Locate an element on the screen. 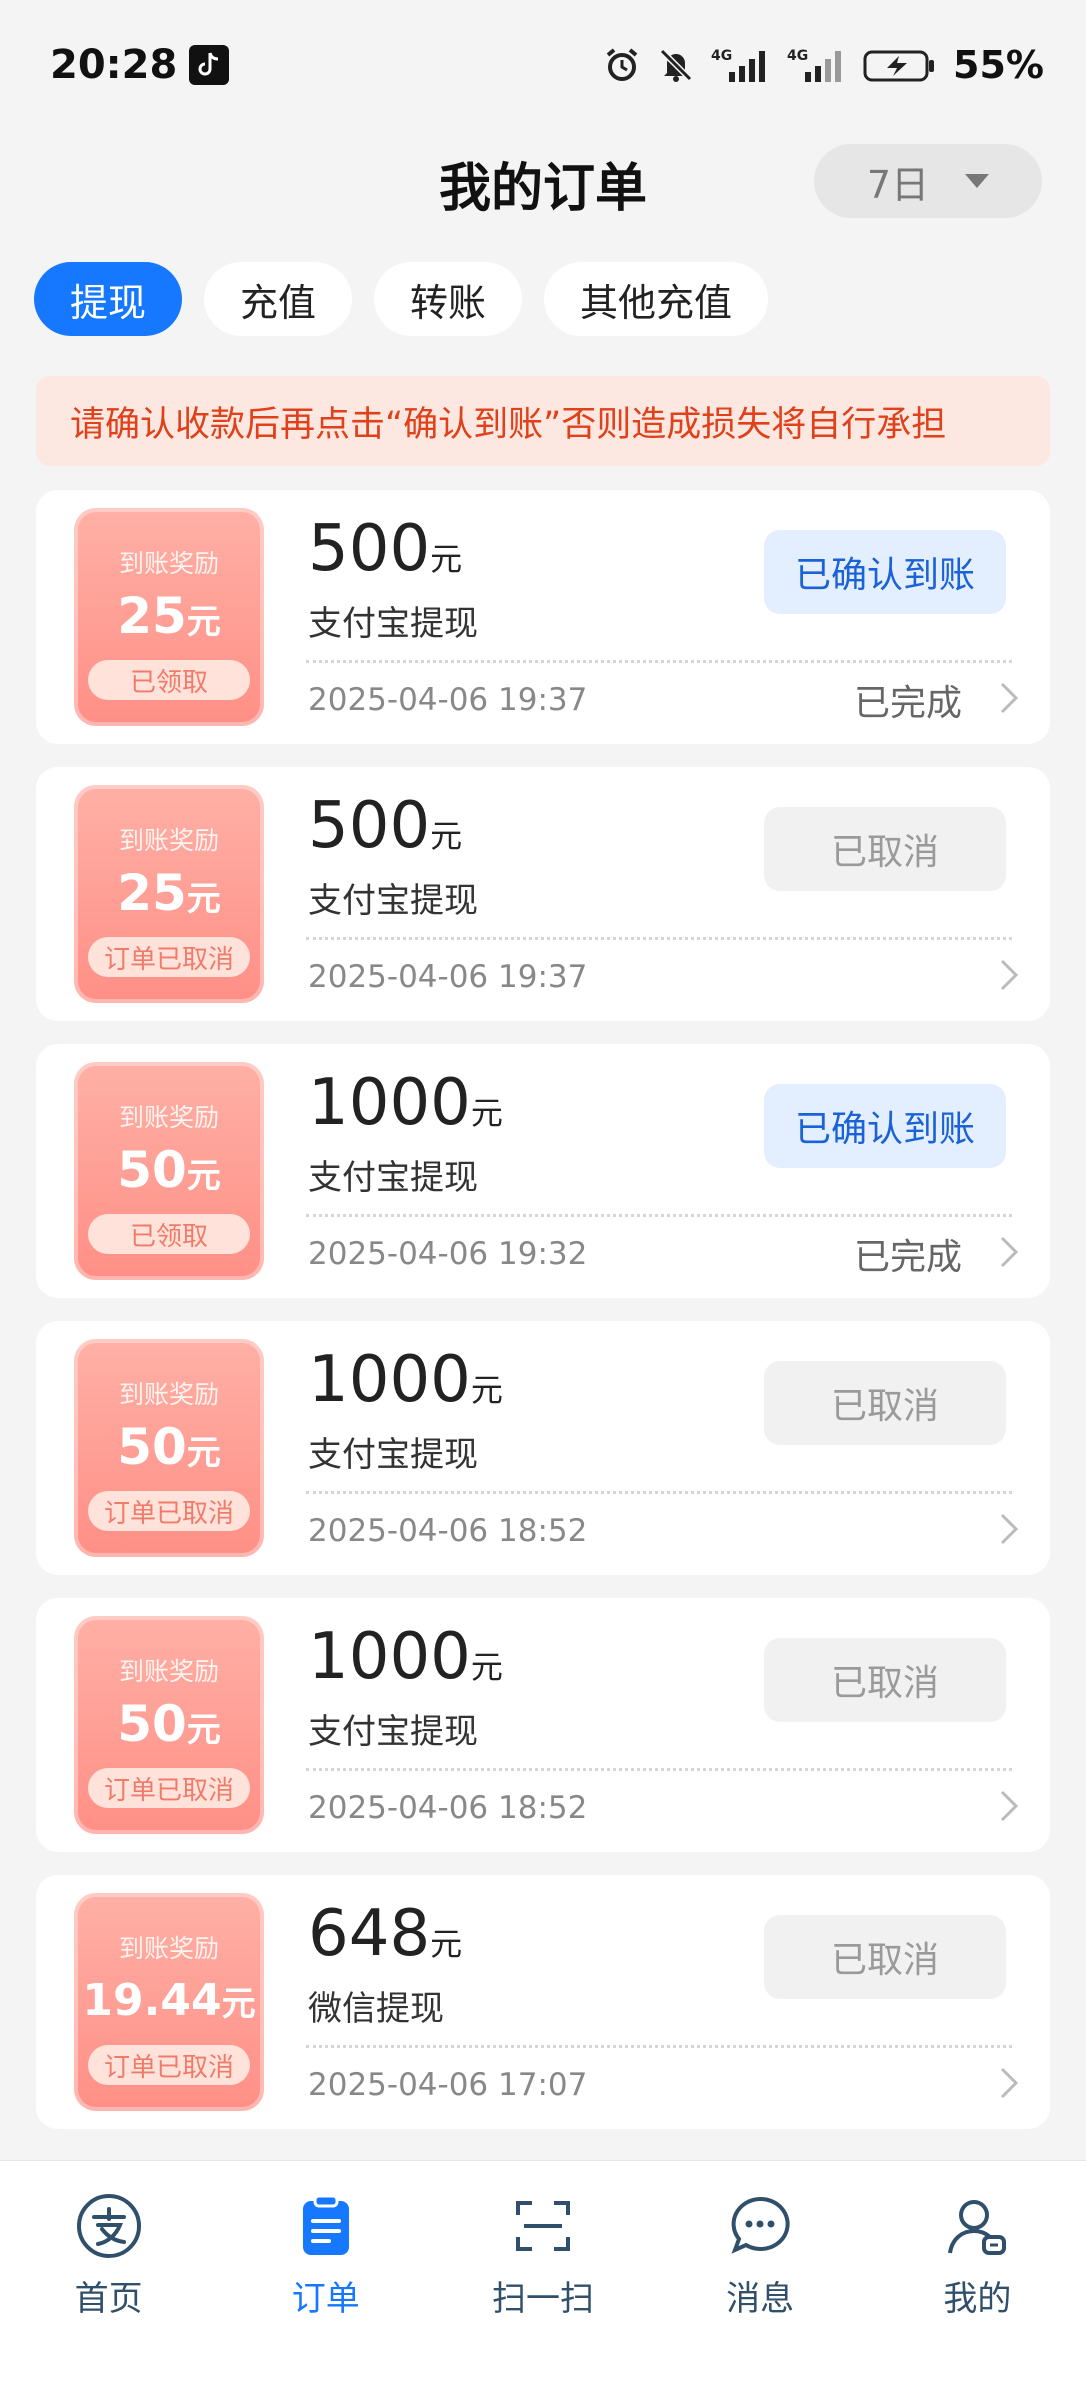 The height and width of the screenshot is (2400, 1086). tab-transfer: 转账 is located at coordinates (448, 299).